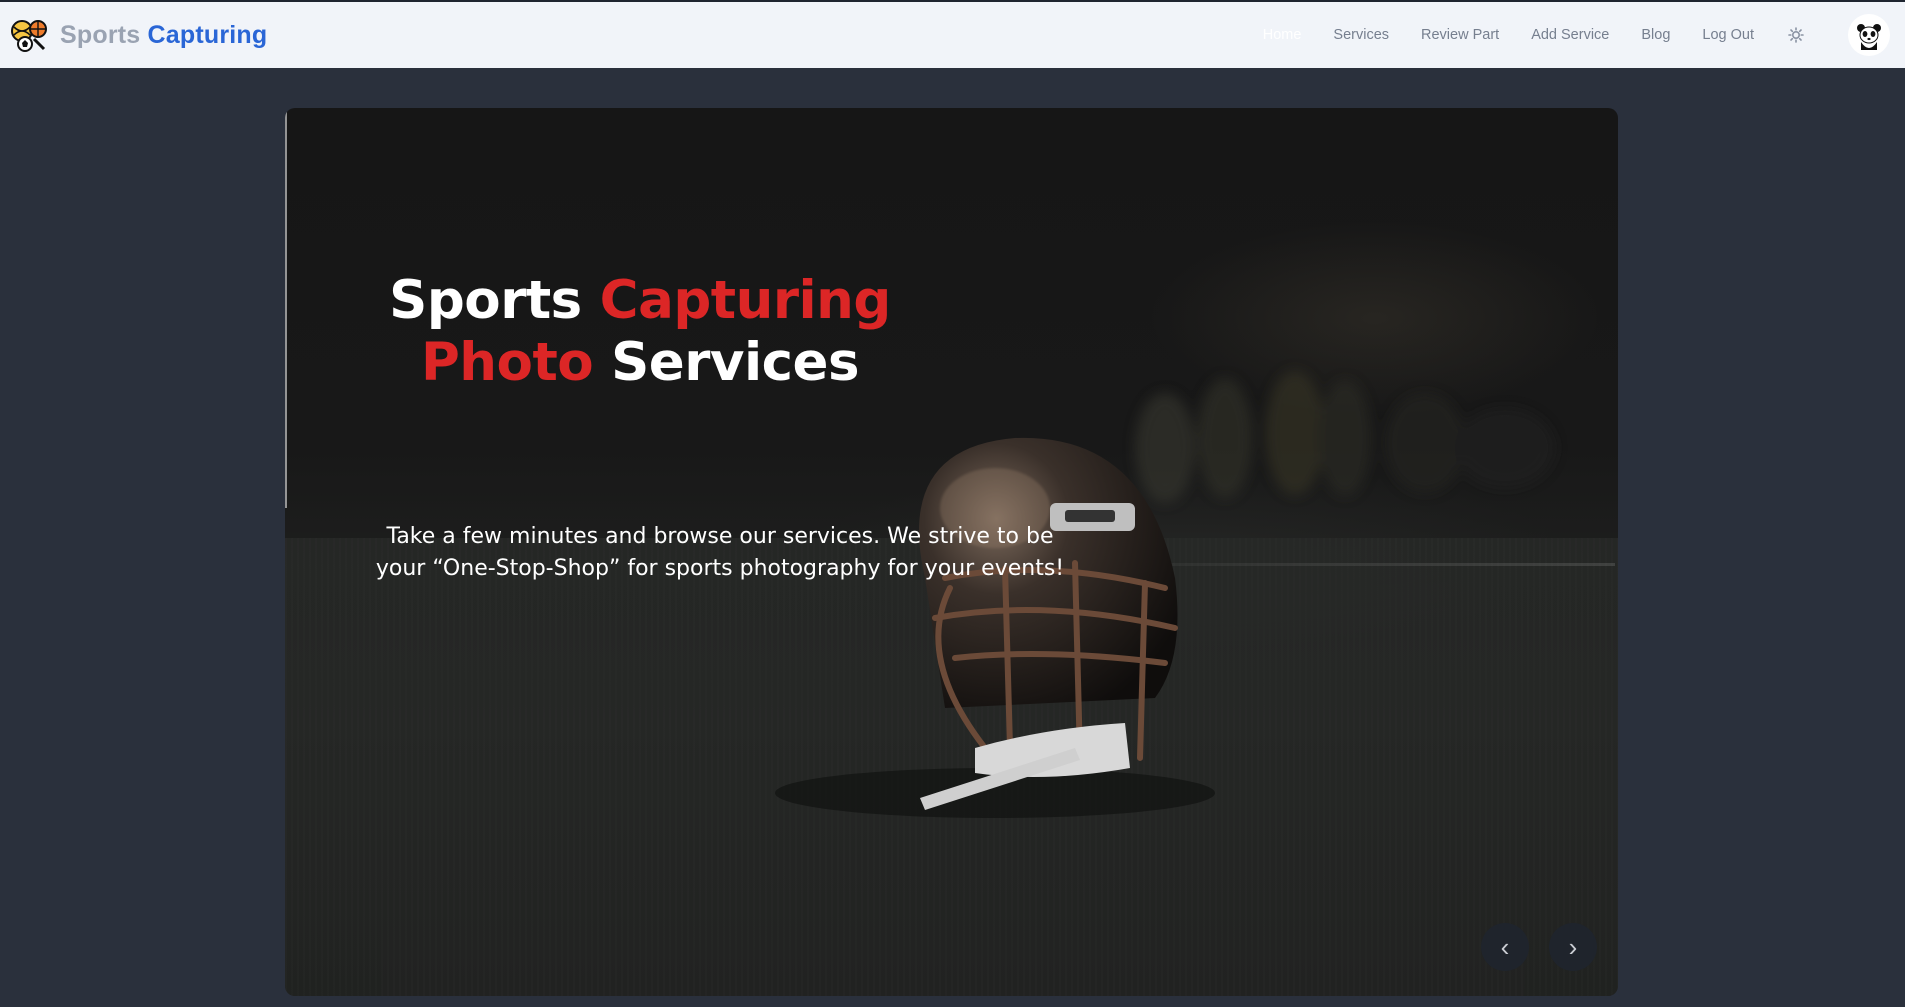  Describe the element at coordinates (29, 35) in the screenshot. I see `sports-balls-logo-icon` at that location.